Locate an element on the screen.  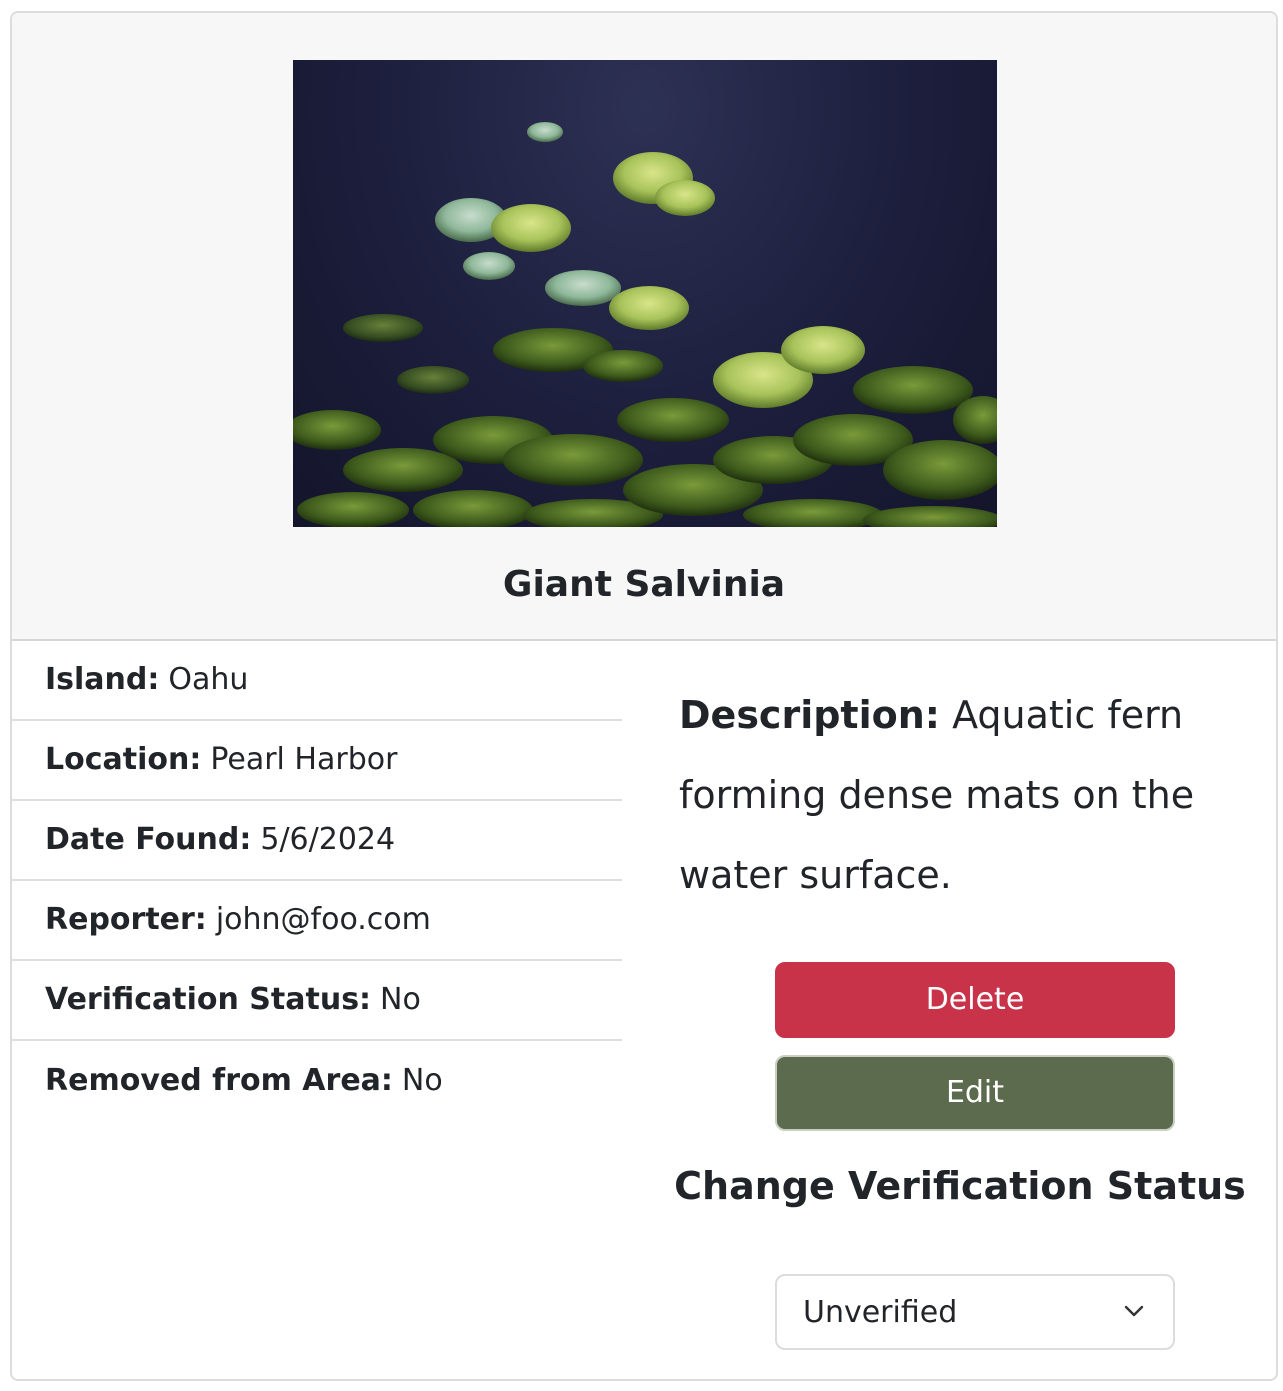
detail-value: 5/6/2024 is located at coordinates (328, 839).